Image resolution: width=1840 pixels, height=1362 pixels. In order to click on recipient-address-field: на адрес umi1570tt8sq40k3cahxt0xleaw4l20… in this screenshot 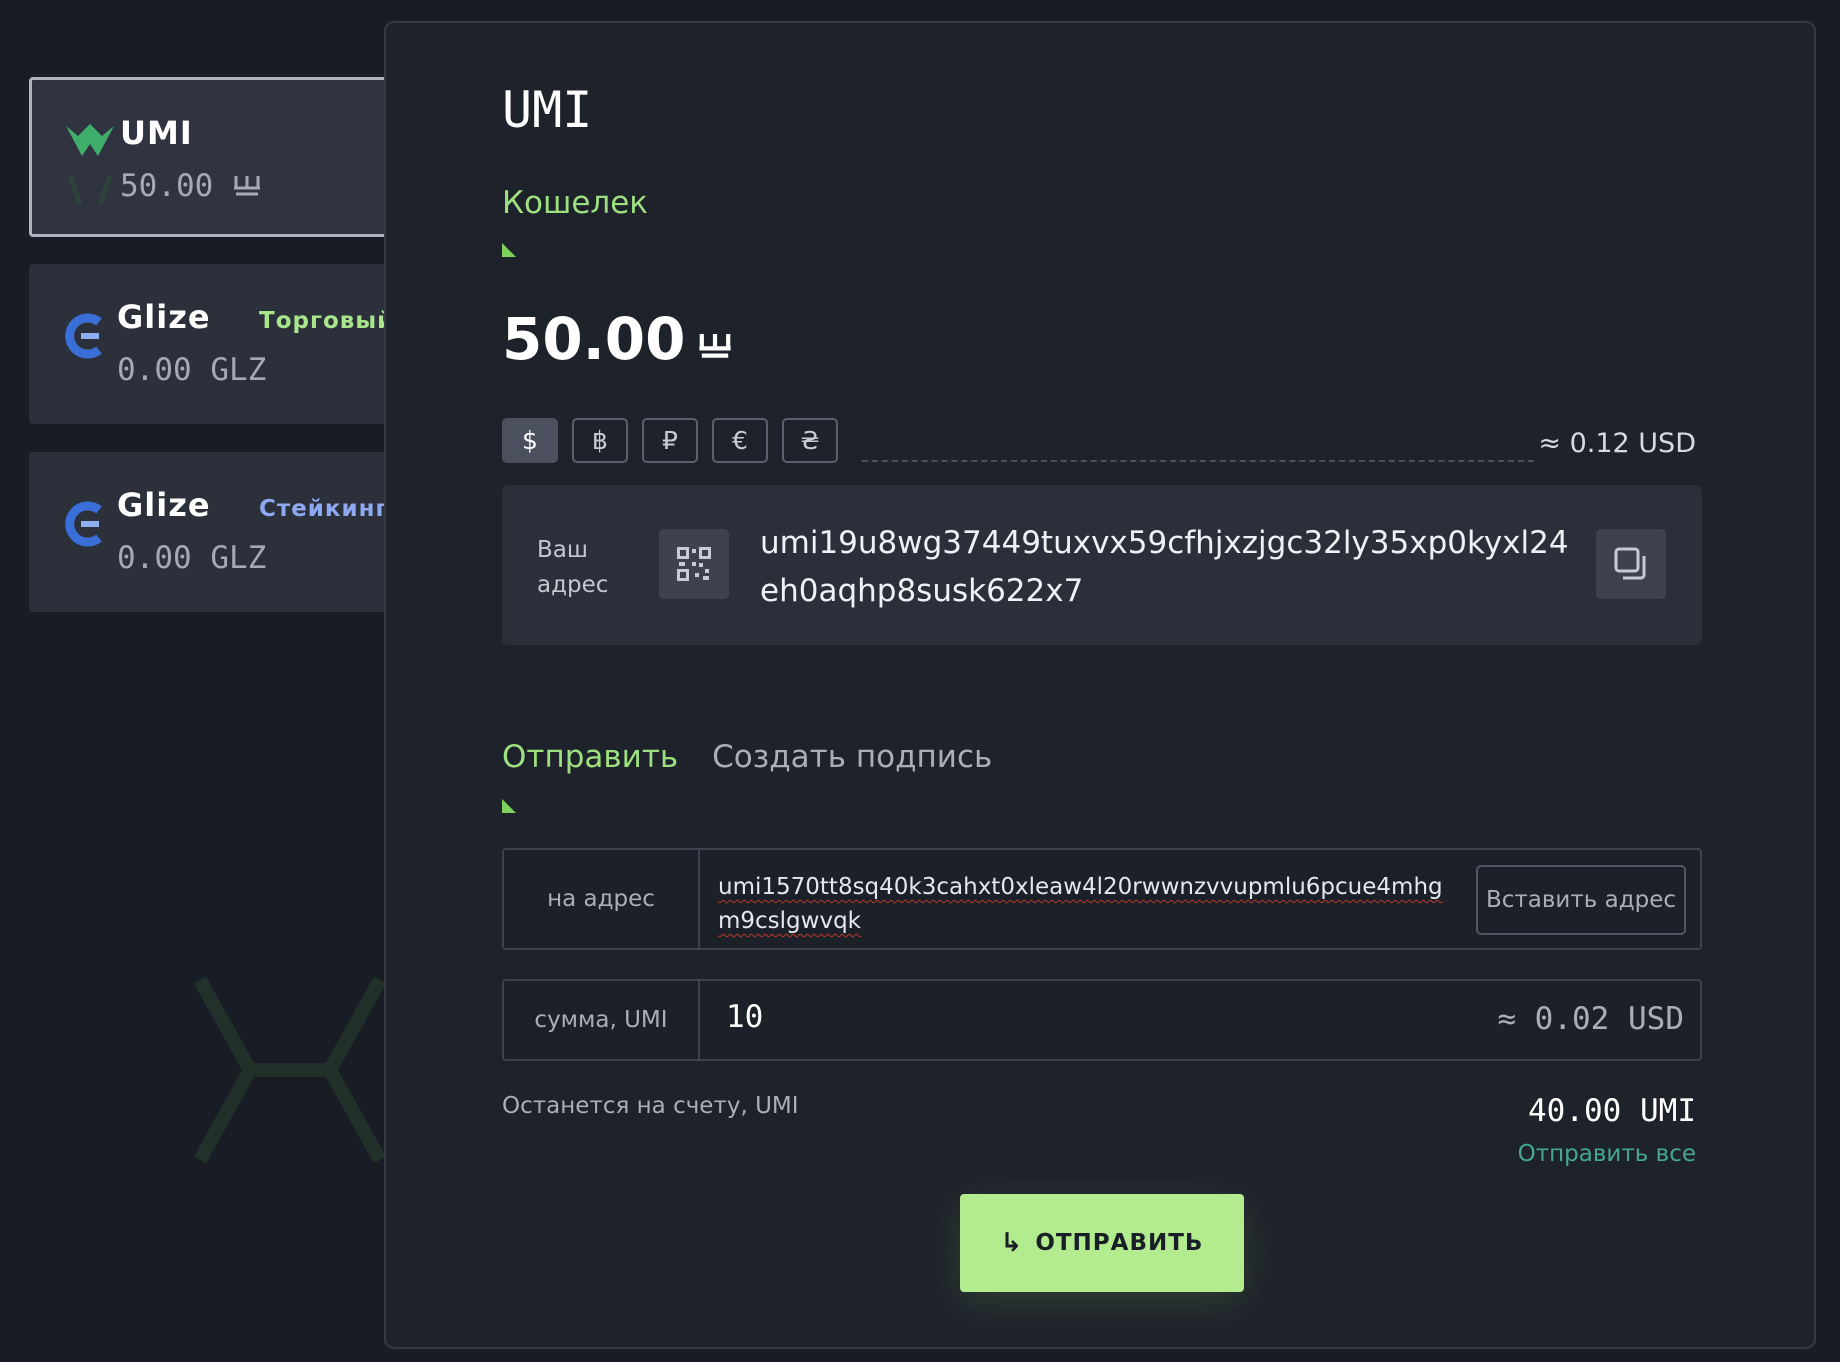, I will do `click(1102, 899)`.